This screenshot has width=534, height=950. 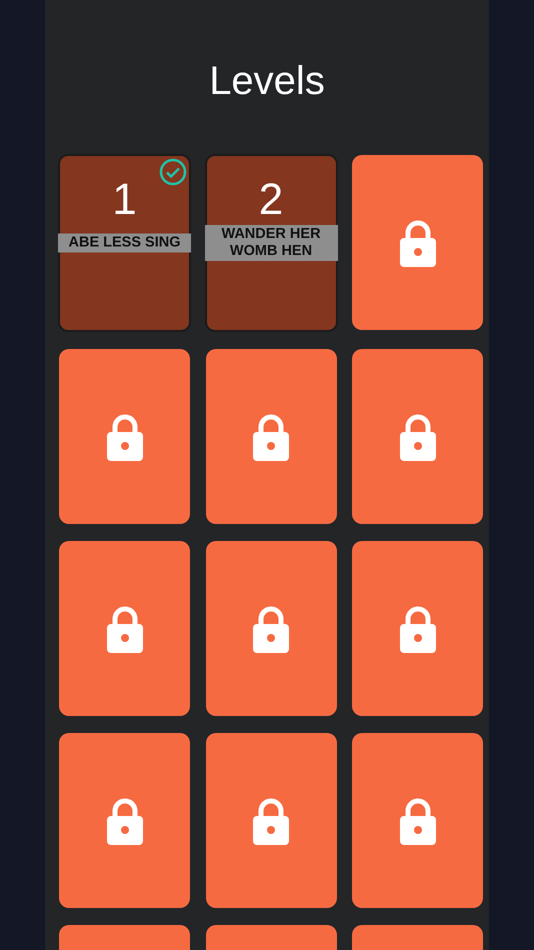 I want to click on level-number: 2, so click(x=271, y=200).